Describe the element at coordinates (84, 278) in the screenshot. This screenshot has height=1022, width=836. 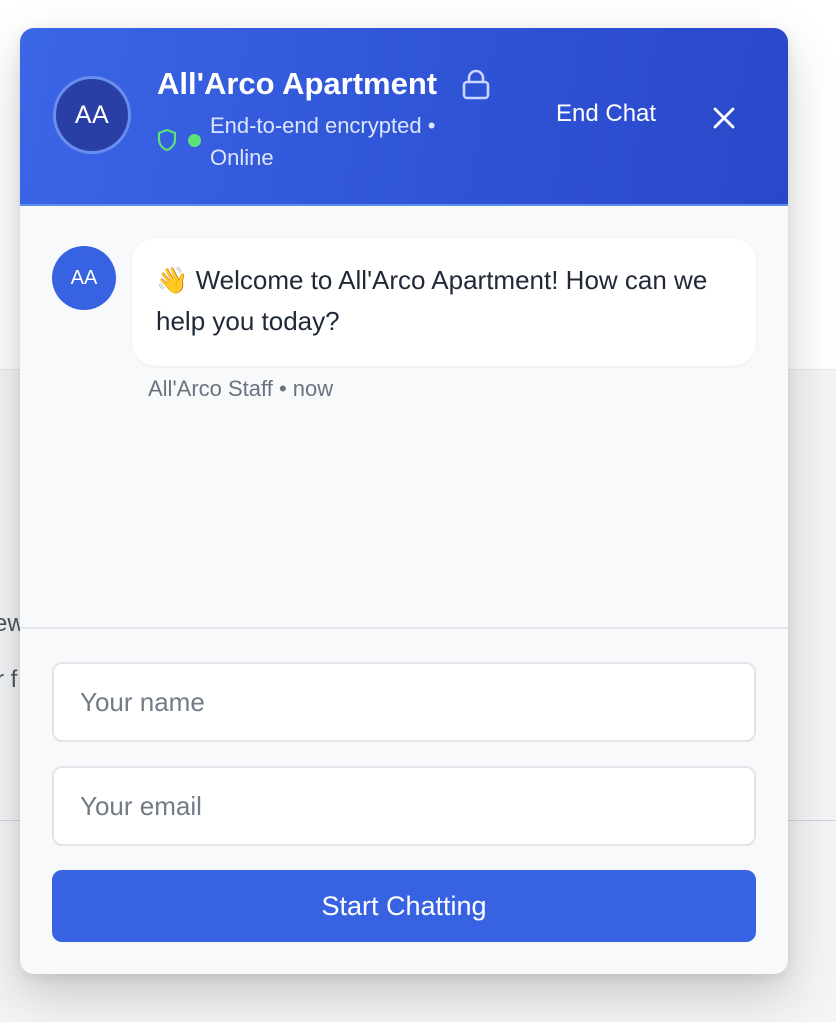
I see `message-avatar: AA` at that location.